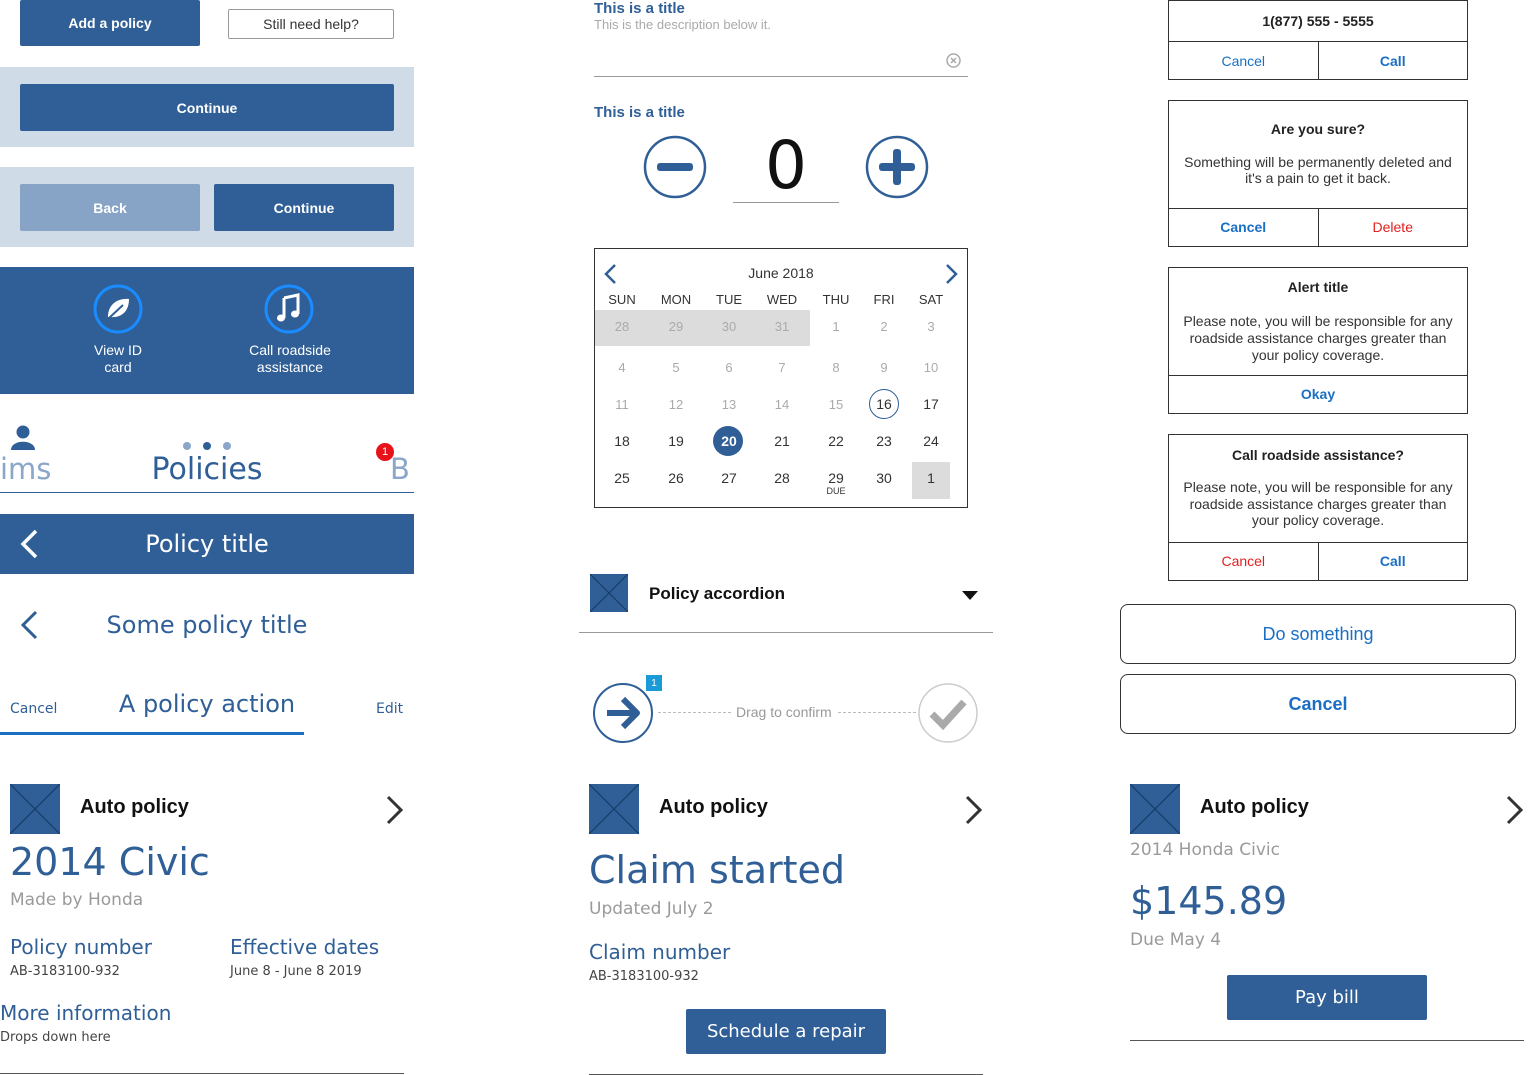 This screenshot has height=1075, width=1534. What do you see at coordinates (311, 24) in the screenshot?
I see `still-need-help-button: Still need help?` at bounding box center [311, 24].